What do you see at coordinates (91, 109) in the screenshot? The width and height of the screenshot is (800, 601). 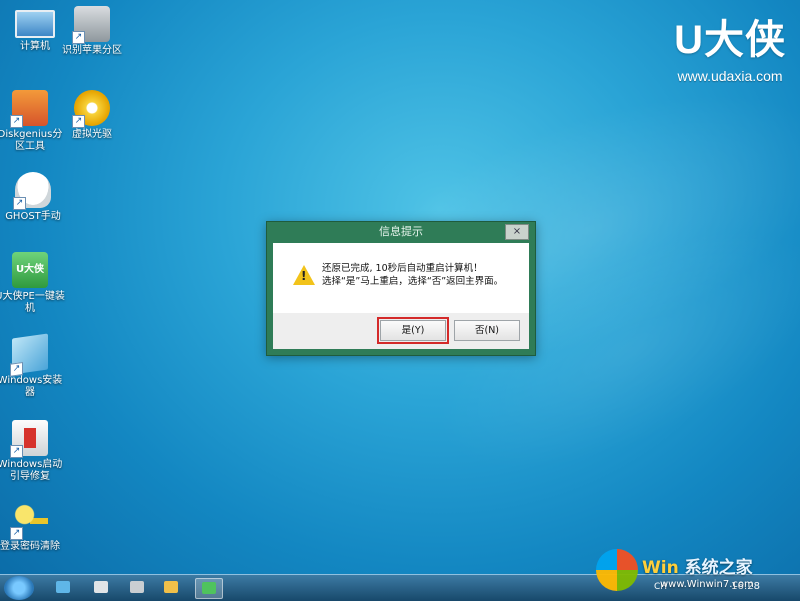 I see `cd-icon: ↗` at bounding box center [91, 109].